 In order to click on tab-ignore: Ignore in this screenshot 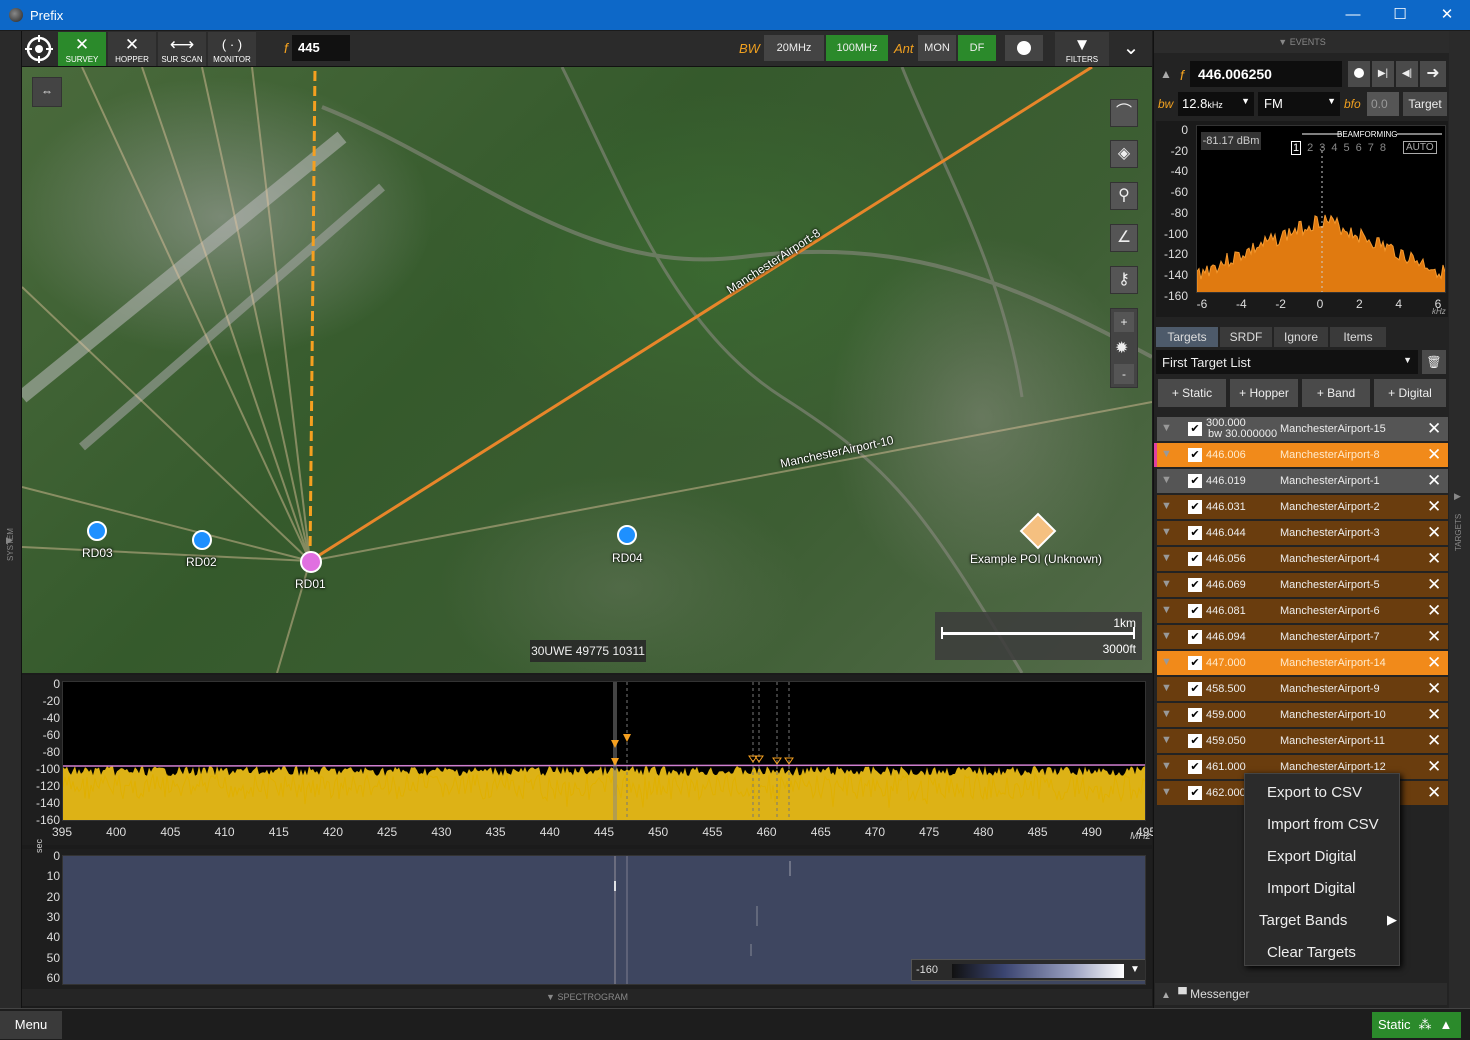, I will do `click(1301, 337)`.